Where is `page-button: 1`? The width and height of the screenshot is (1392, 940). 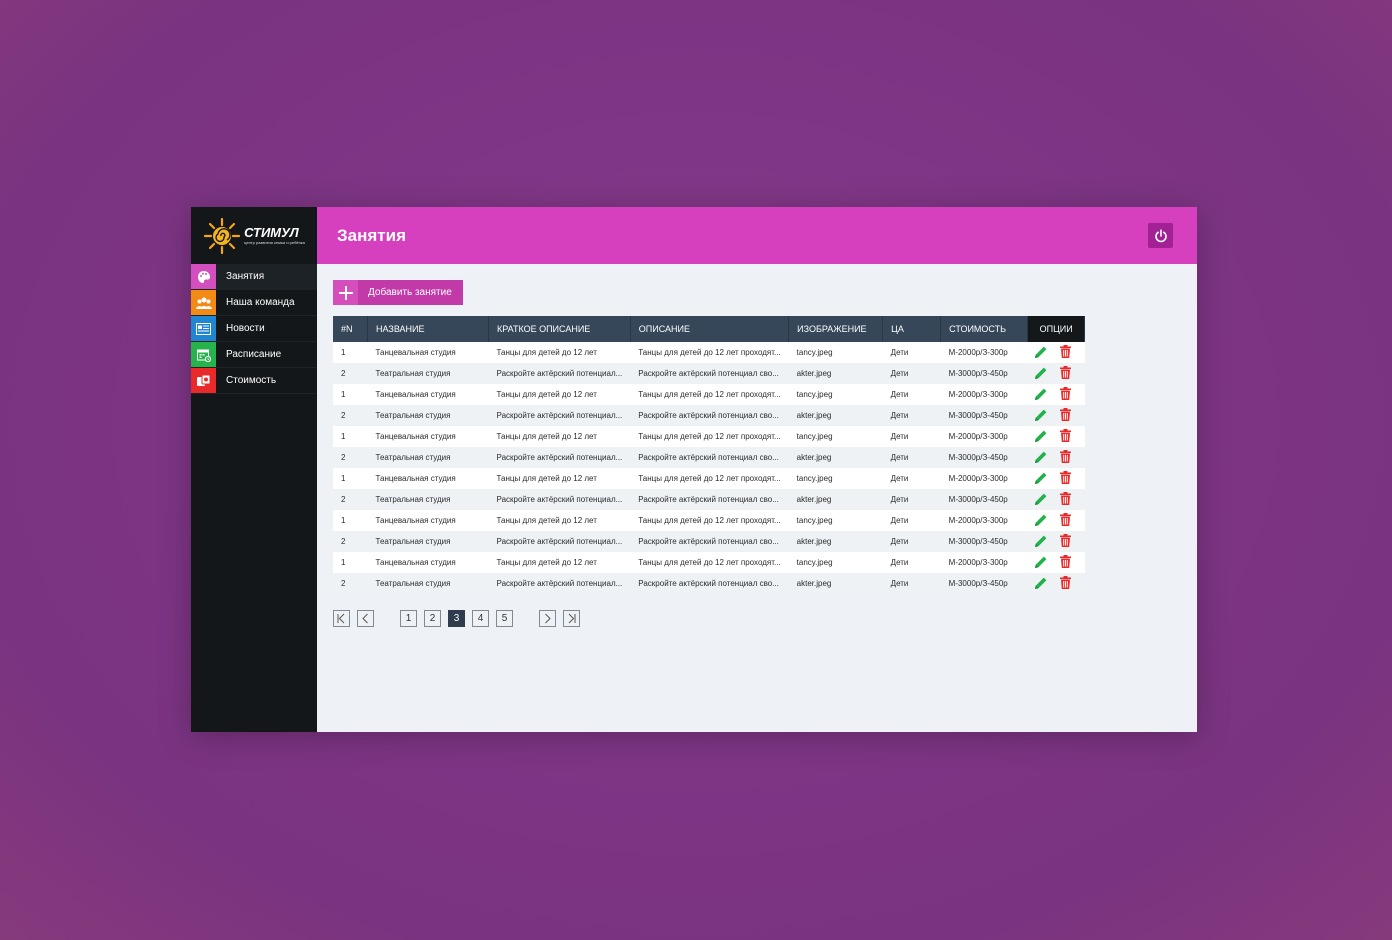
page-button: 1 is located at coordinates (408, 618).